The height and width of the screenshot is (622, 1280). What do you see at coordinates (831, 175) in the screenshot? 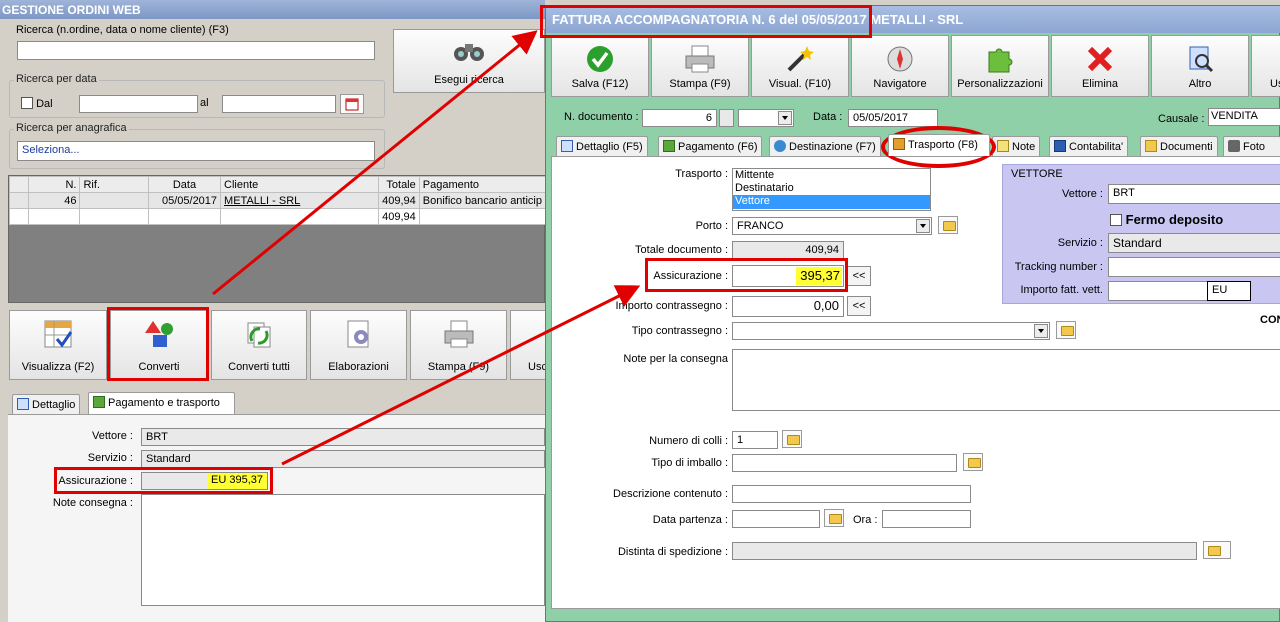
I see `trasporto-option-mittente: Mittente` at bounding box center [831, 175].